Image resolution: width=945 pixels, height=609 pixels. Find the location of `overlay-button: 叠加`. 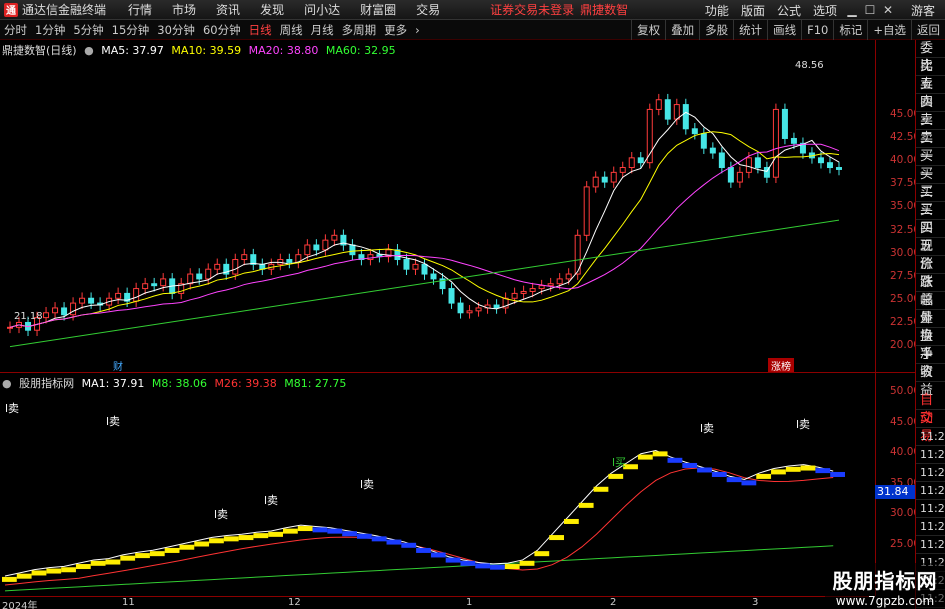

overlay-button: 叠加 is located at coordinates (682, 30).